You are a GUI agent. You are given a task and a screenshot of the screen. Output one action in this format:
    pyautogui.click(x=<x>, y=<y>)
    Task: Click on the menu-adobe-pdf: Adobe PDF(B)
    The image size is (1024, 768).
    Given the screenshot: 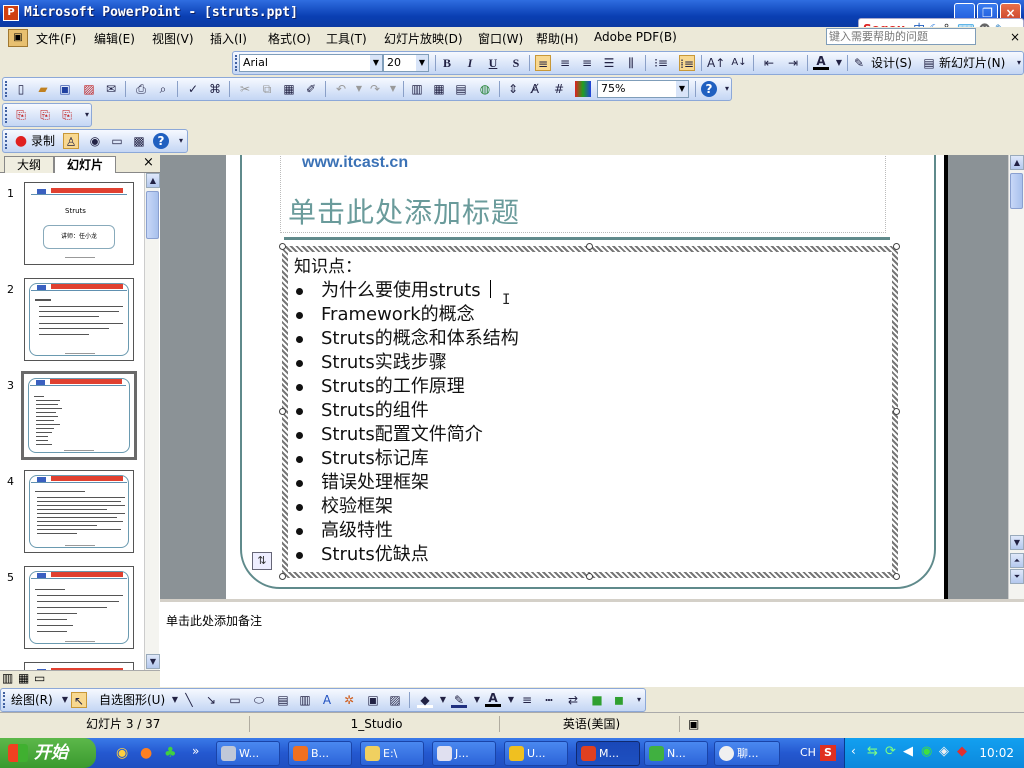 What is the action you would take?
    pyautogui.click(x=635, y=37)
    